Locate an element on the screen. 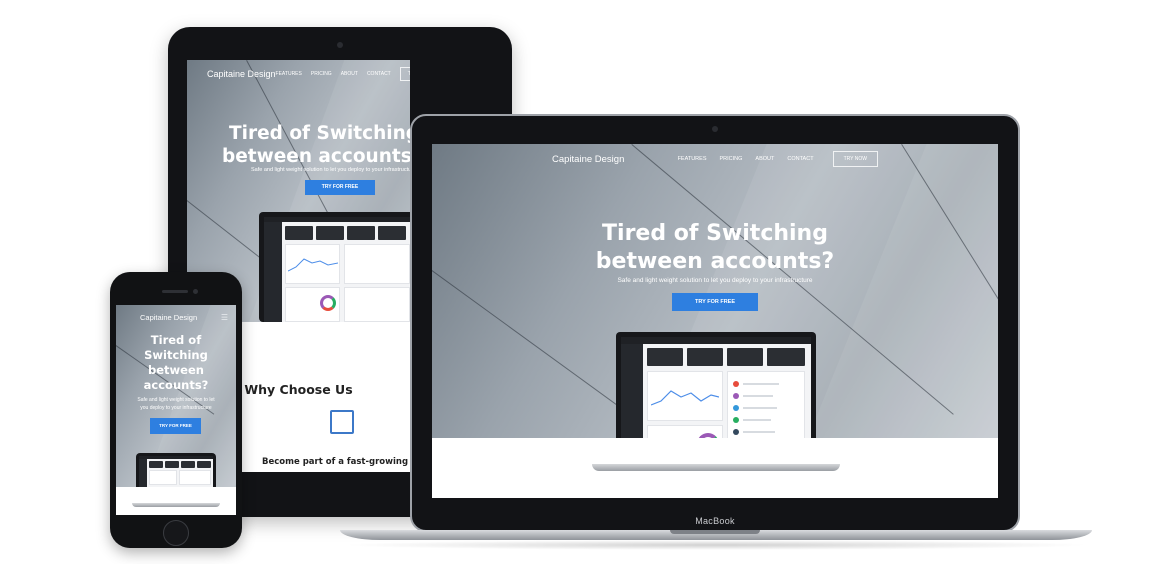  laptop-try-now-button: TRY NOW is located at coordinates (855, 159).